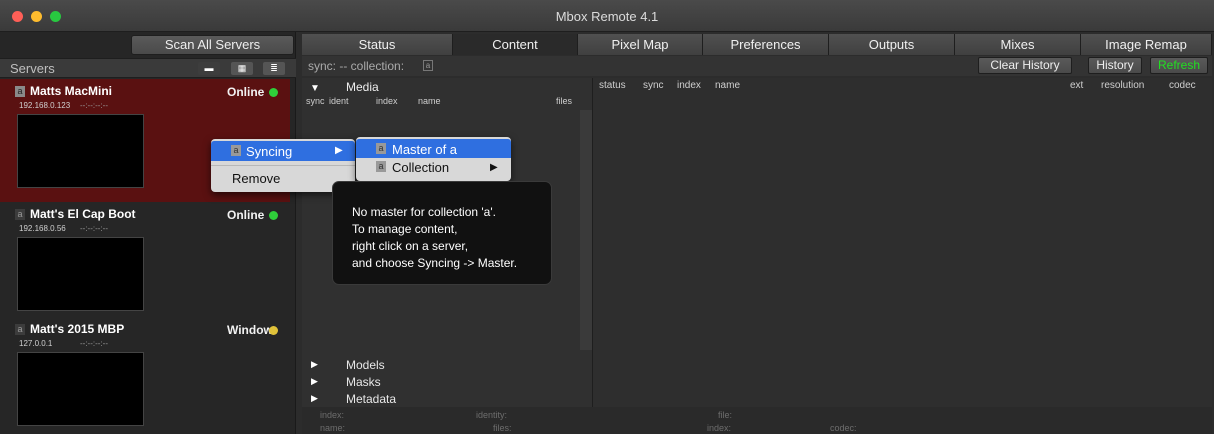 The height and width of the screenshot is (434, 1214). What do you see at coordinates (1182, 85) in the screenshot?
I see `column-codec: codec` at bounding box center [1182, 85].